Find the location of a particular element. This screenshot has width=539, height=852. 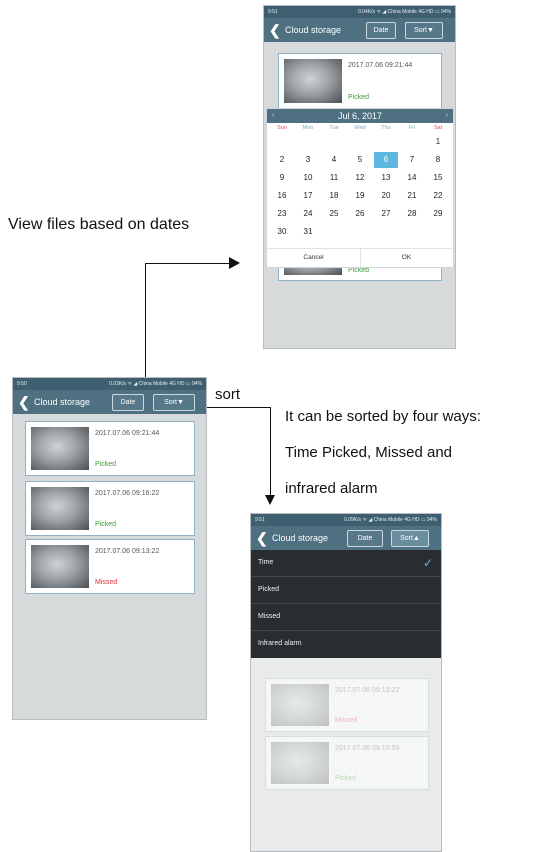

calendar-day: 25 is located at coordinates (334, 214).